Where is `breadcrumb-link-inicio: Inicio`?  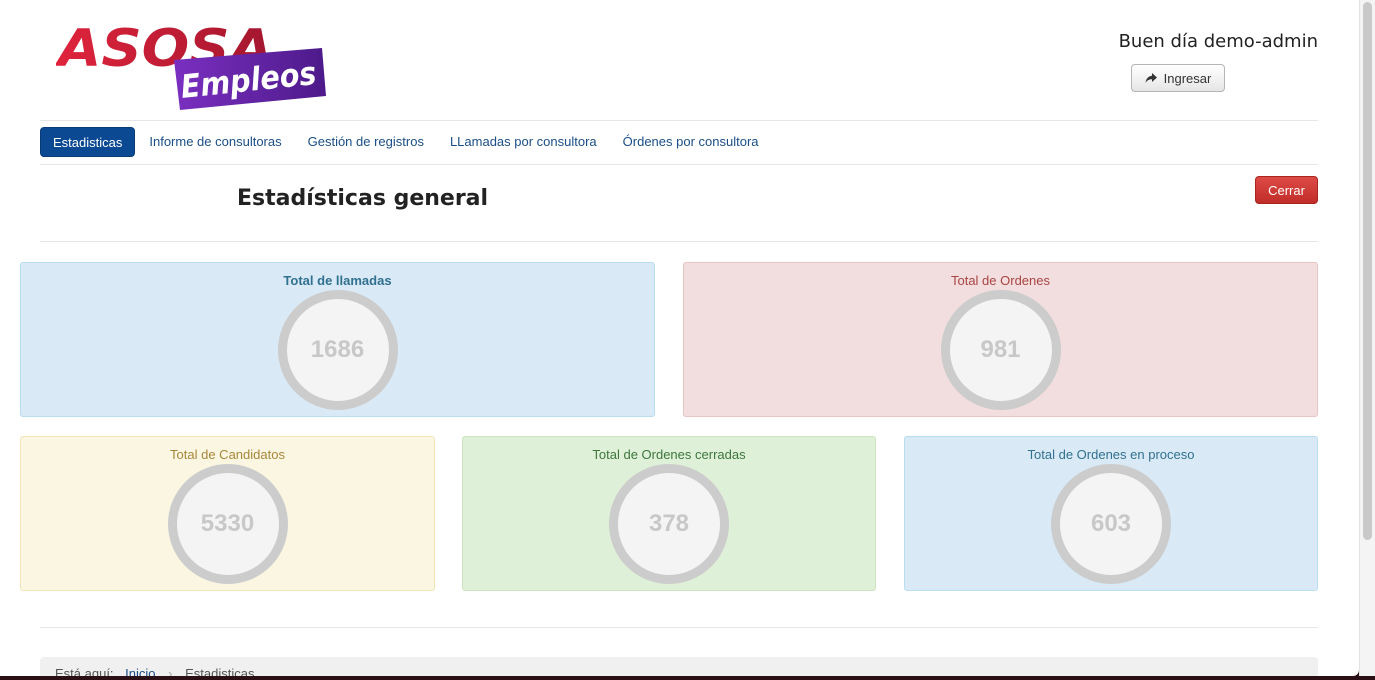
breadcrumb-link-inicio: Inicio is located at coordinates (140, 671).